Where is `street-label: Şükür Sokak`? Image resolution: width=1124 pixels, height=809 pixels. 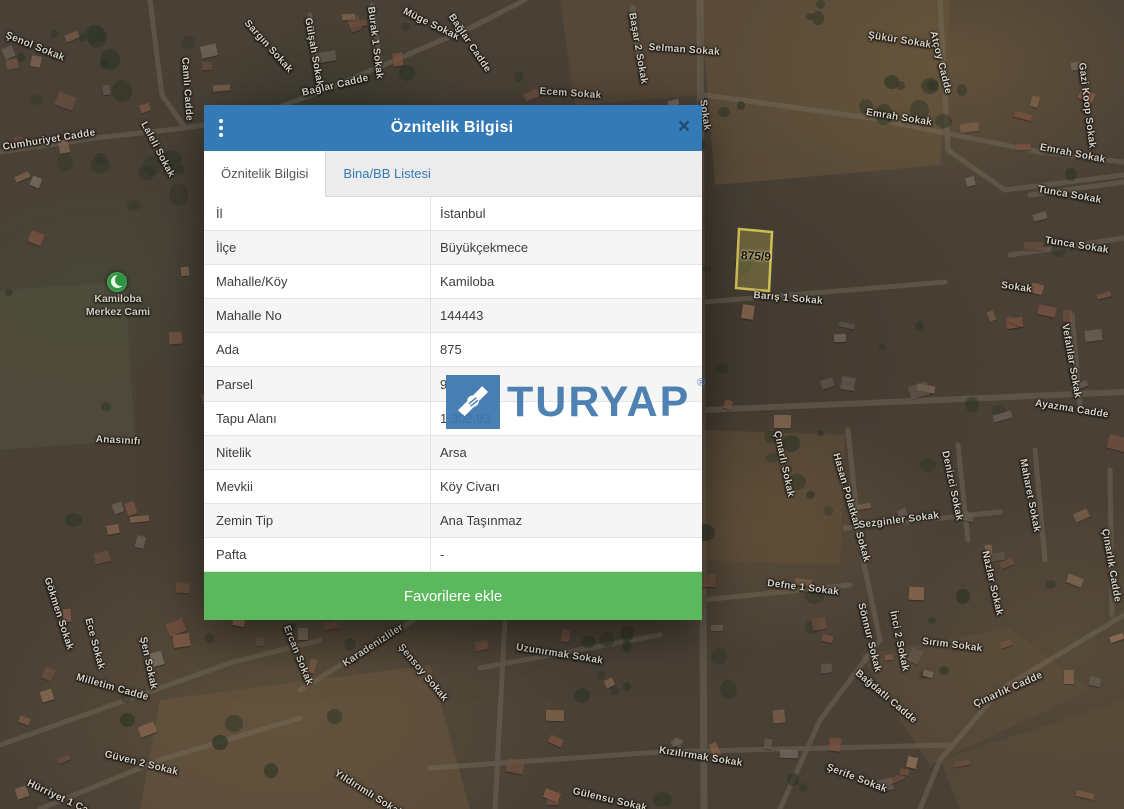 street-label: Şükür Sokak is located at coordinates (900, 40).